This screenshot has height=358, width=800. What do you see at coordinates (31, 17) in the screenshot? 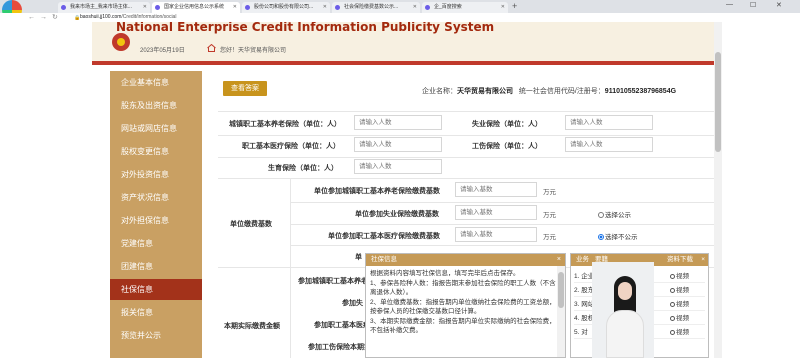
I see `back-icon: ←` at bounding box center [31, 17].